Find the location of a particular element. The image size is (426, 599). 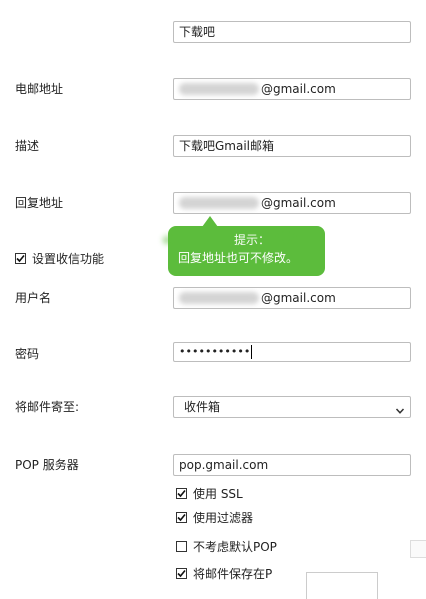

use-filter-checkbox: 使用过滤器 is located at coordinates (214, 517).